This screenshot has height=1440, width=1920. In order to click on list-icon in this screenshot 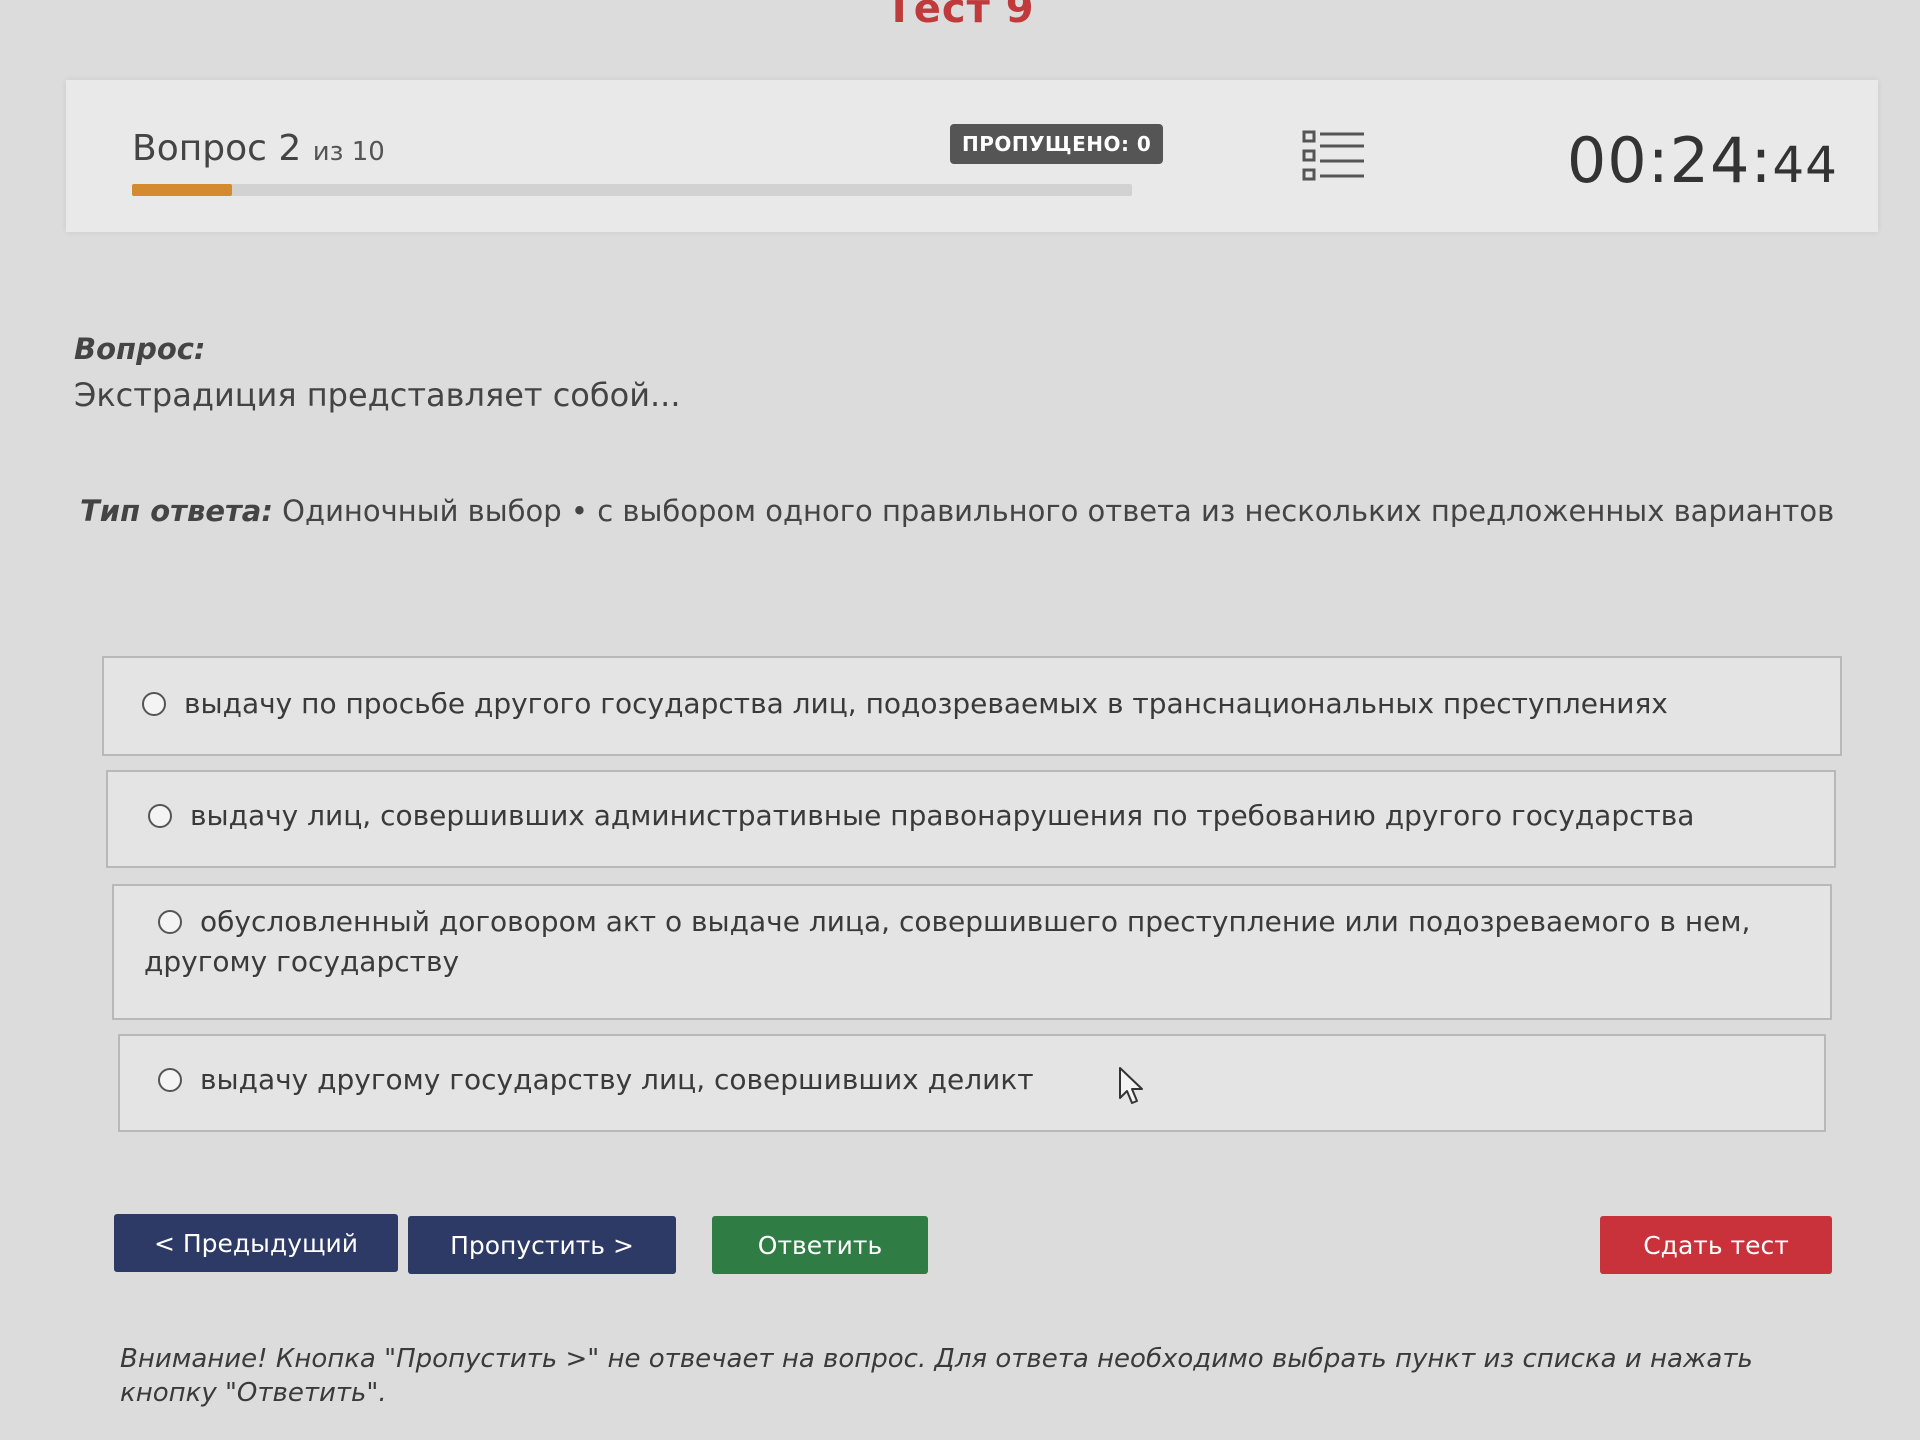, I will do `click(1334, 156)`.